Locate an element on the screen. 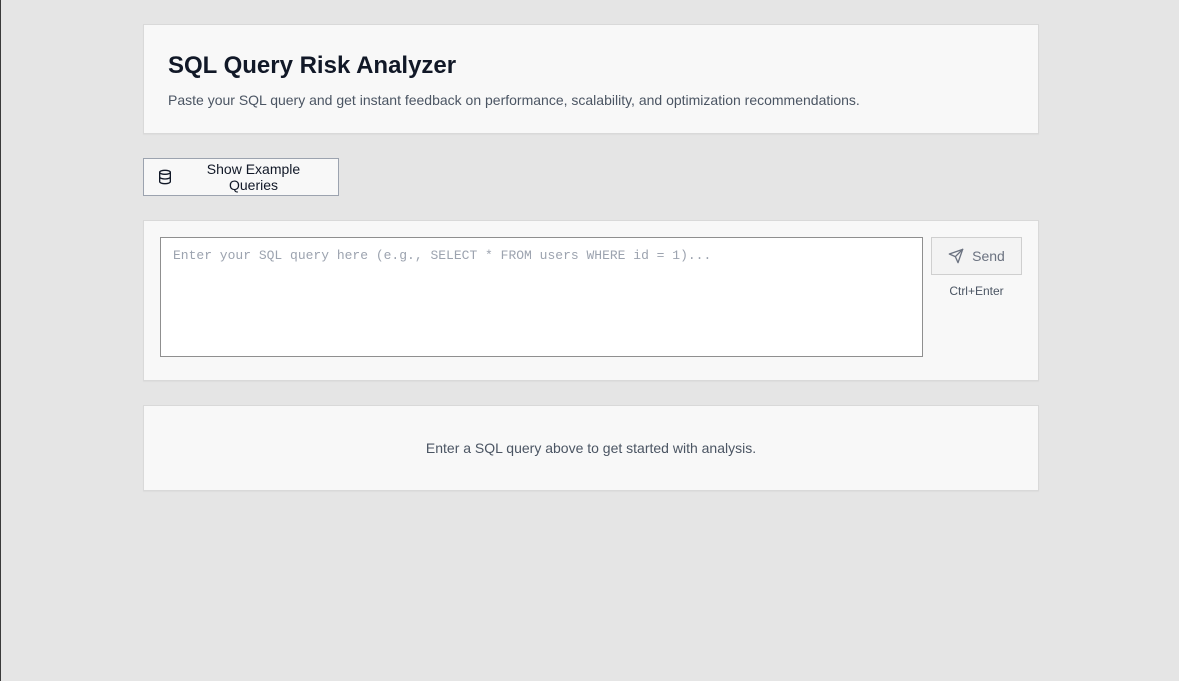 This screenshot has width=1179, height=681. page-title: SQL Query Risk Analyzer is located at coordinates (312, 65).